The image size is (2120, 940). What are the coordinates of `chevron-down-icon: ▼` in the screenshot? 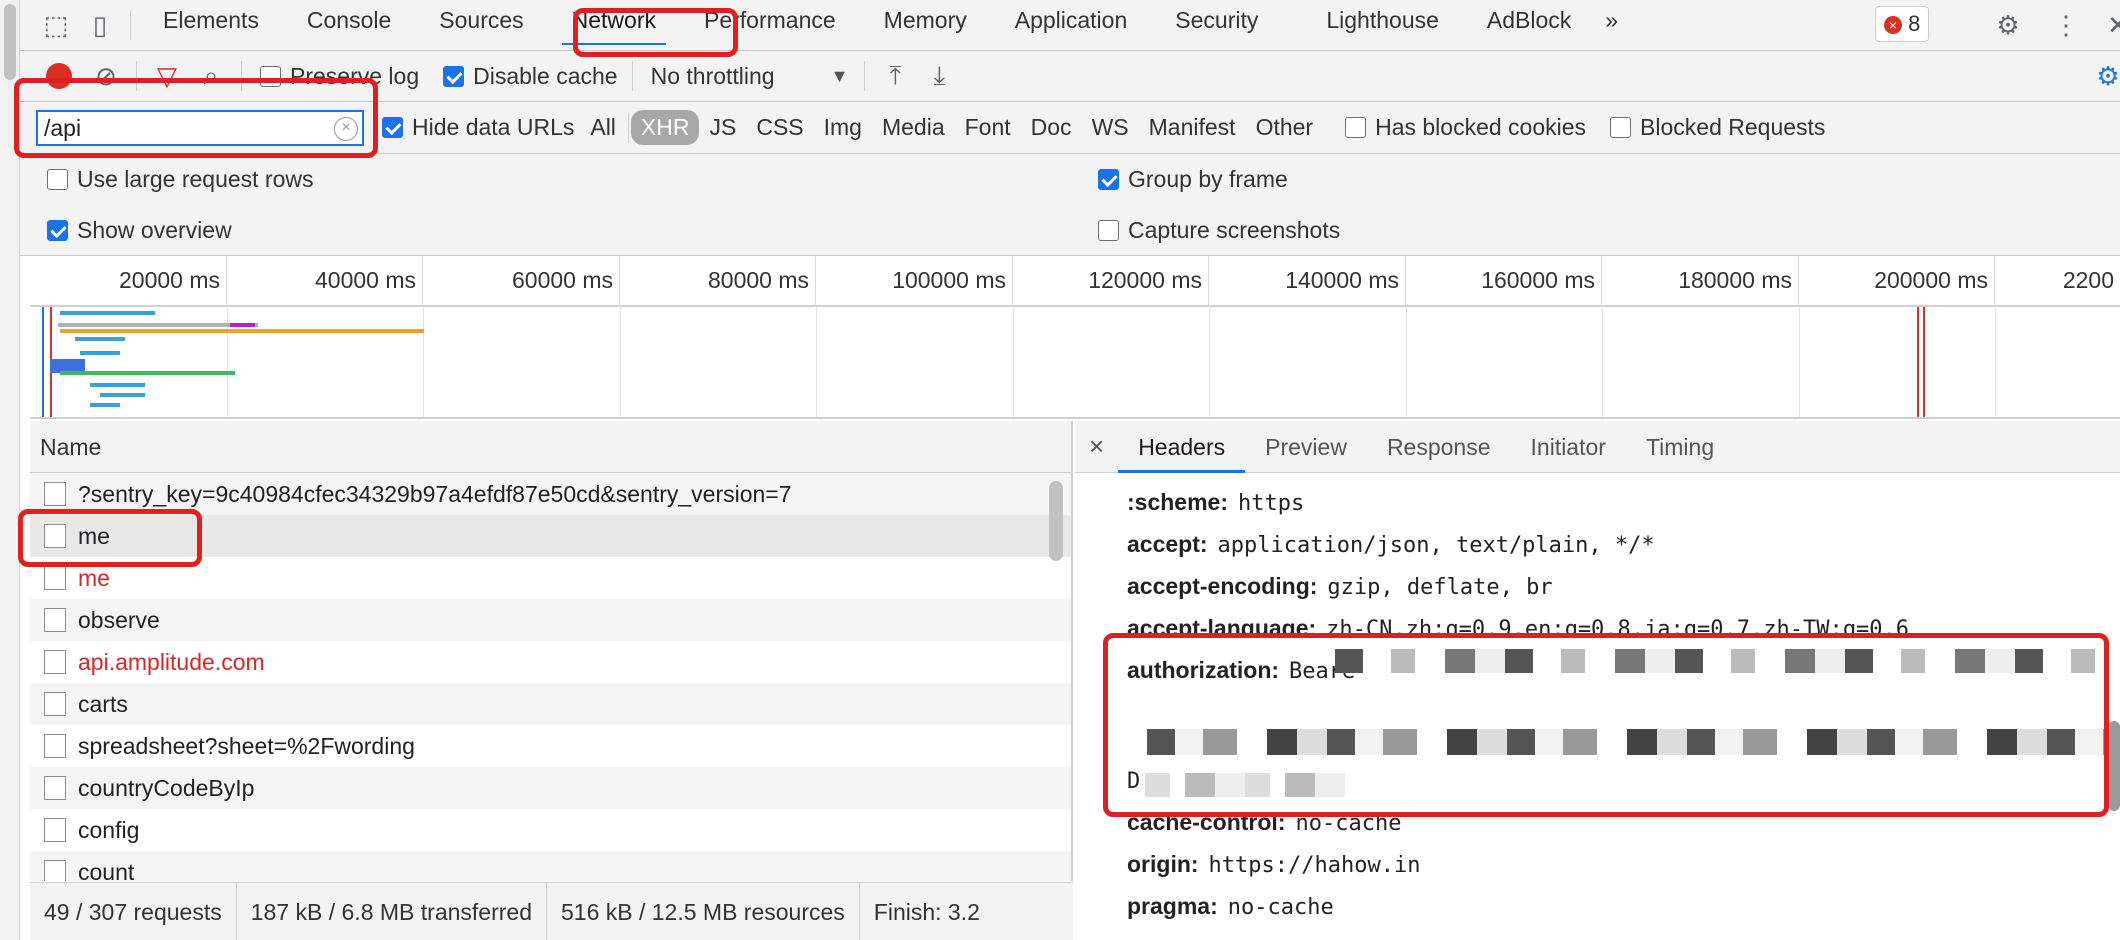 It's located at (840, 76).